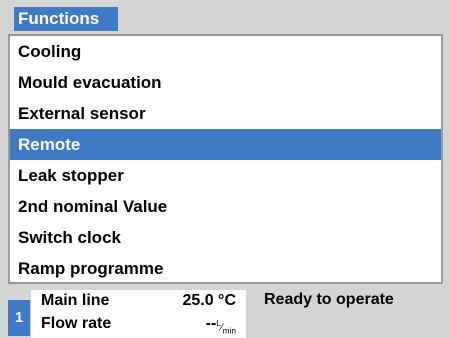  What do you see at coordinates (75, 300) in the screenshot?
I see `main-line-label: Main line` at bounding box center [75, 300].